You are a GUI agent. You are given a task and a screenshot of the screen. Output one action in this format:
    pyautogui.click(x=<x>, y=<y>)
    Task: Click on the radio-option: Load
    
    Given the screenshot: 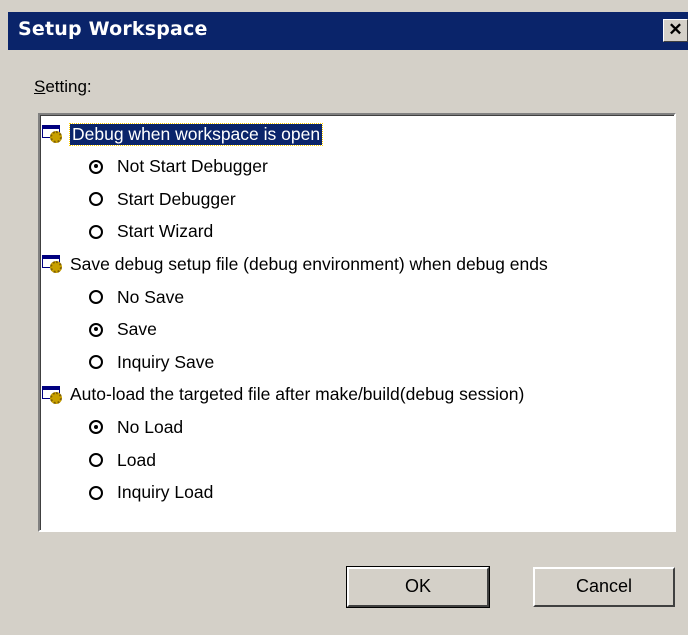 What is the action you would take?
    pyautogui.click(x=122, y=460)
    